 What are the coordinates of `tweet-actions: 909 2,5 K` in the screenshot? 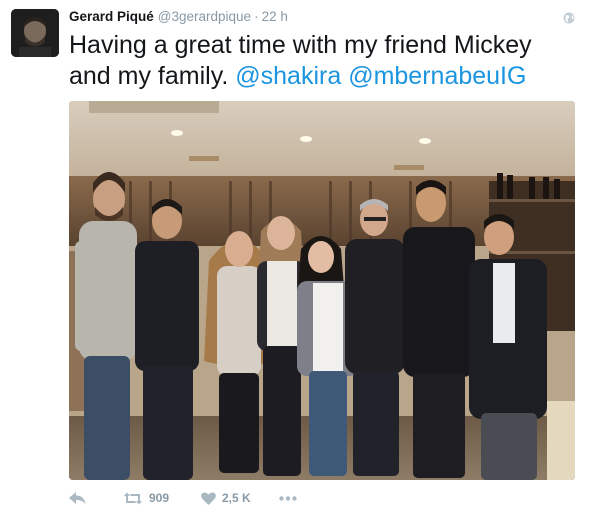 It's located at (189, 498).